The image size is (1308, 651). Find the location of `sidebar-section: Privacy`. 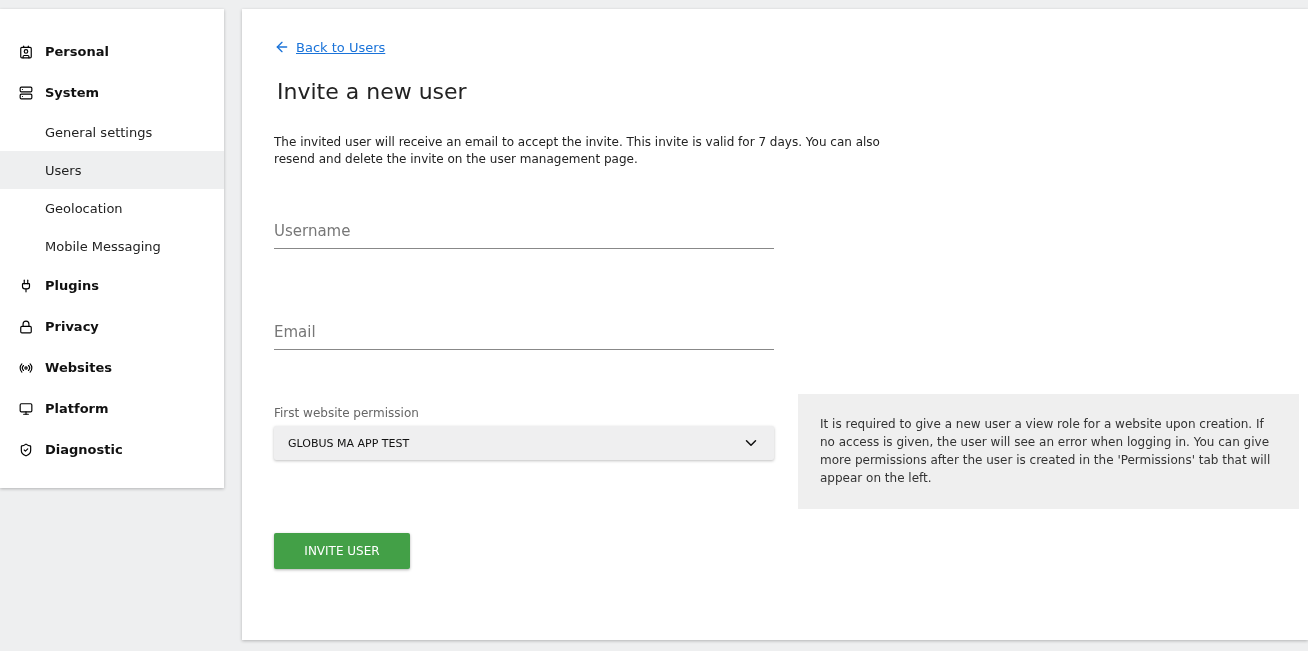

sidebar-section: Privacy is located at coordinates (112, 326).